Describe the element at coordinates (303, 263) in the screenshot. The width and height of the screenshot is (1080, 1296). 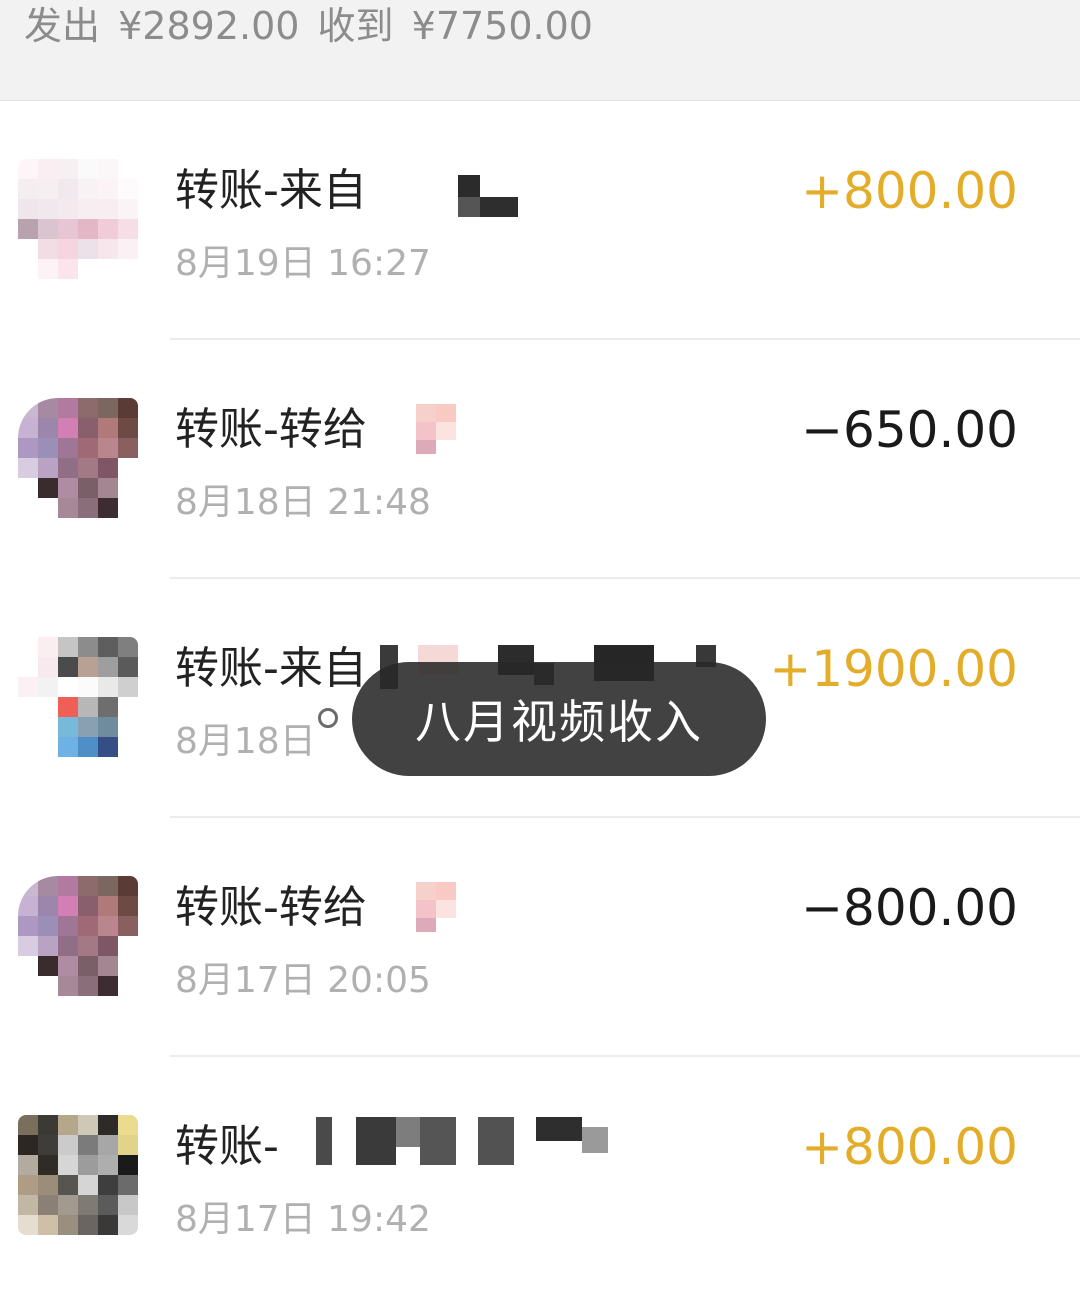
I see `transaction-time: 8月19日 16:27` at that location.